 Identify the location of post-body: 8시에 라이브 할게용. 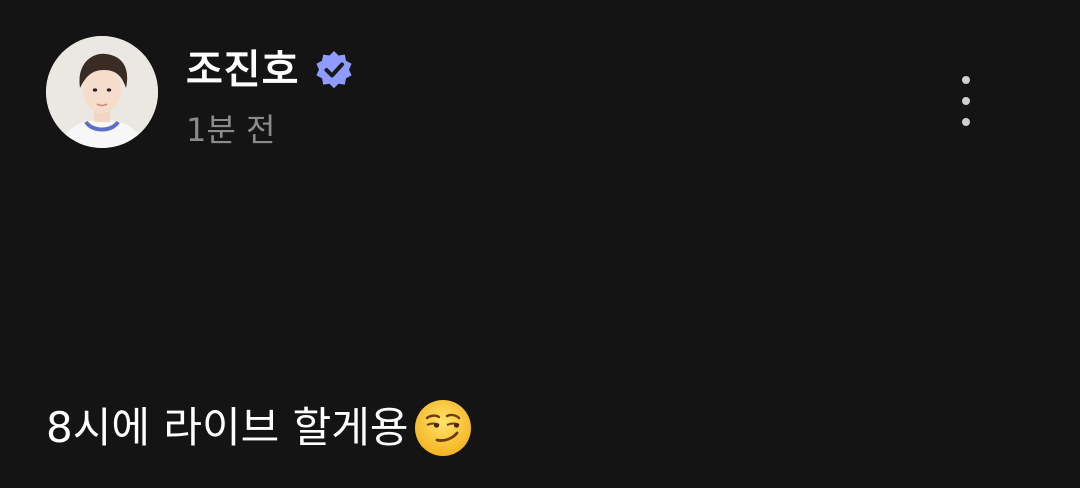
(259, 428).